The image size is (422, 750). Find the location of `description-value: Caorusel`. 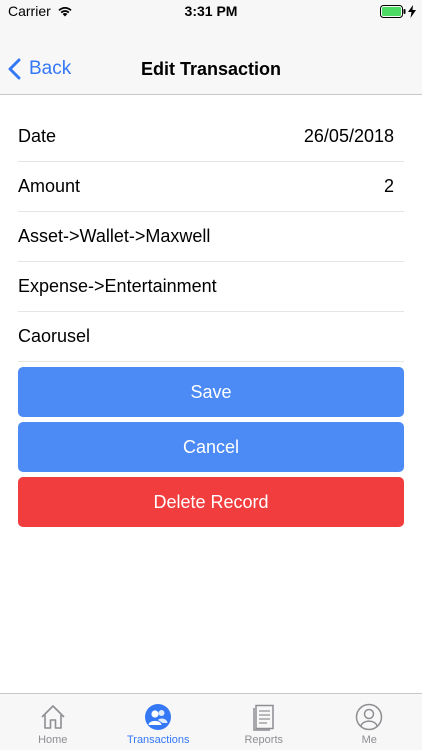

description-value: Caorusel is located at coordinates (54, 336).